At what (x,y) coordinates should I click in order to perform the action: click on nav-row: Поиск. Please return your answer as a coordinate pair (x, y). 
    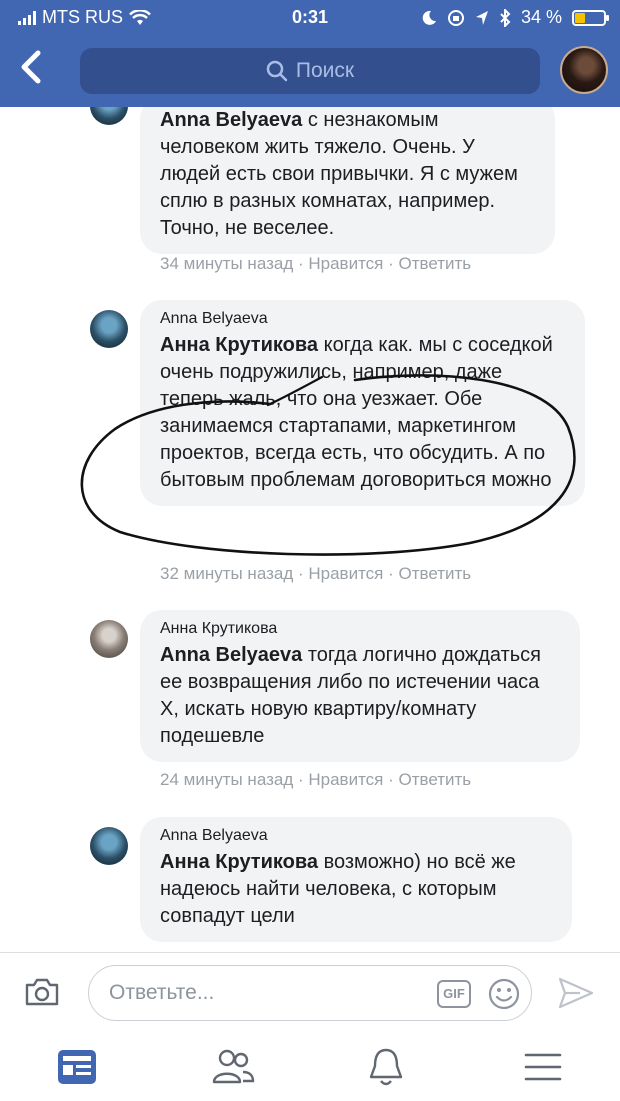
    Looking at the image, I should click on (310, 71).